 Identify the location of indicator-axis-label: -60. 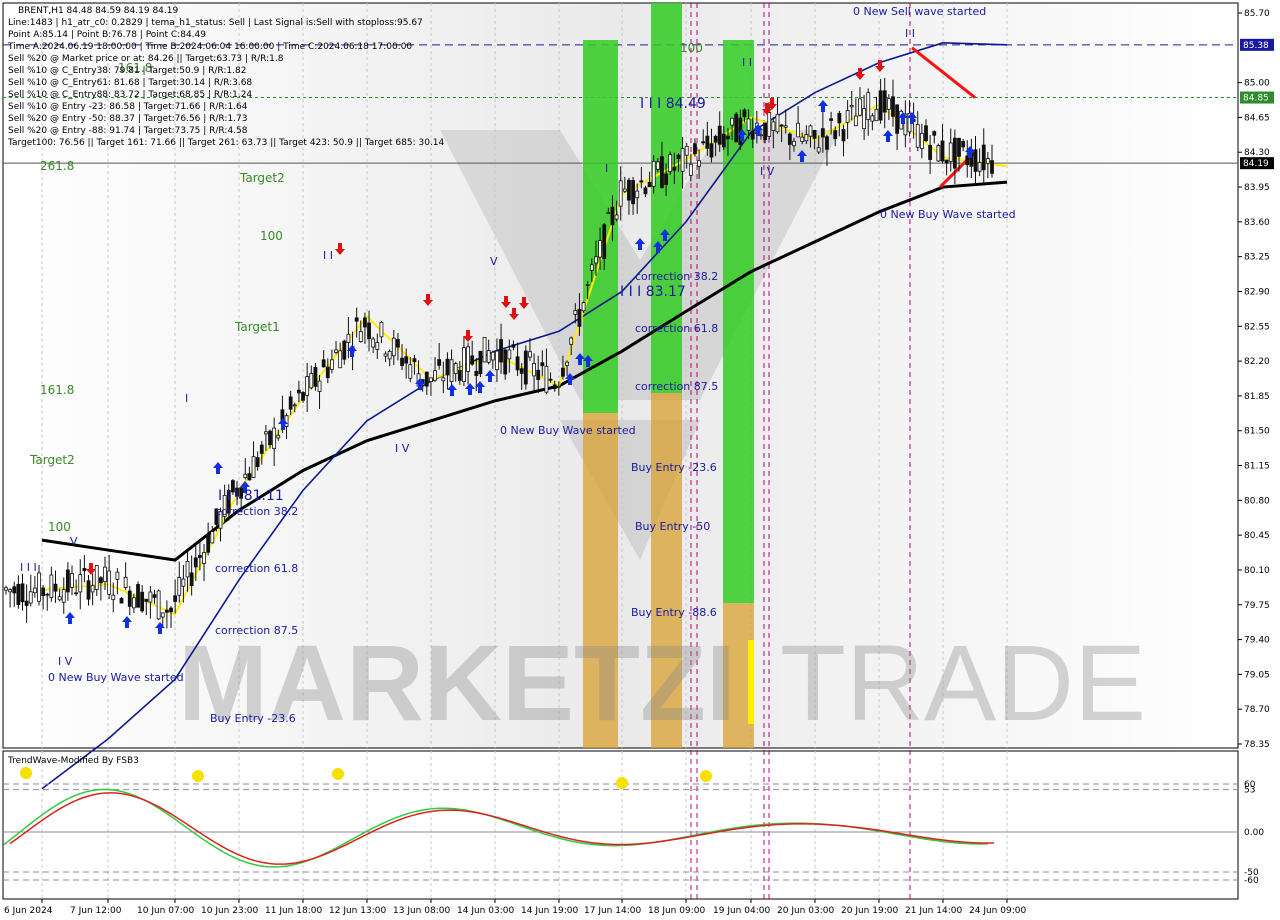
(1251, 881).